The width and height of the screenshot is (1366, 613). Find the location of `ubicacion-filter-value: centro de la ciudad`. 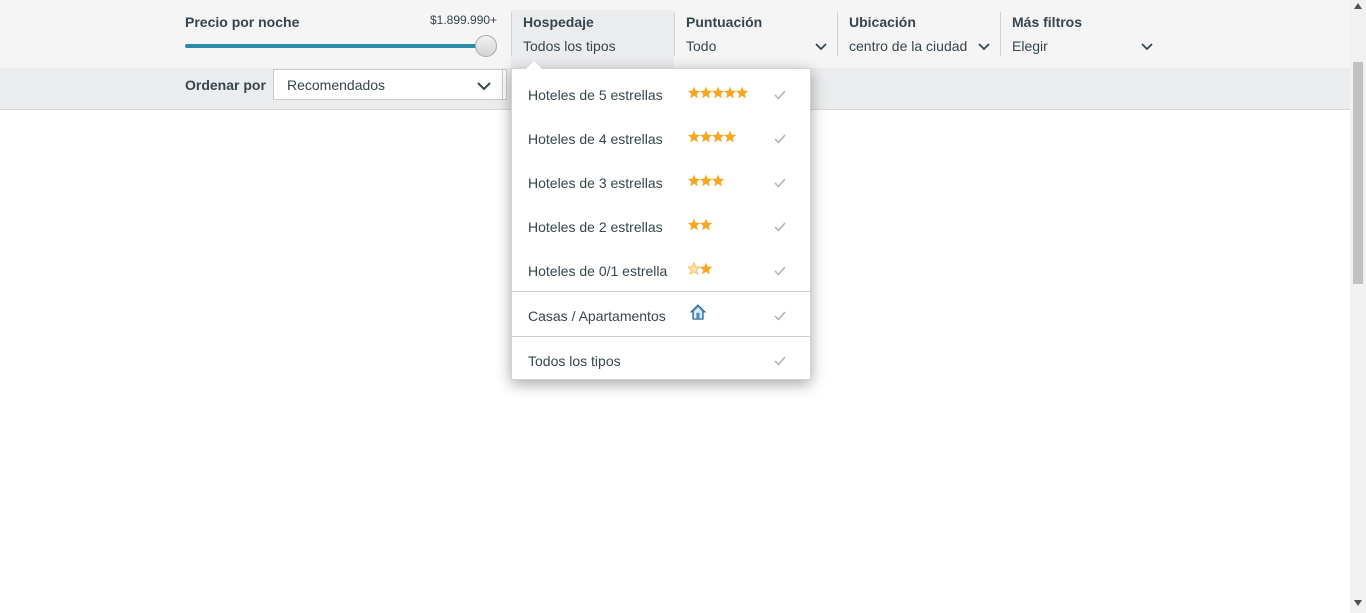

ubicacion-filter-value: centro de la ciudad is located at coordinates (908, 46).